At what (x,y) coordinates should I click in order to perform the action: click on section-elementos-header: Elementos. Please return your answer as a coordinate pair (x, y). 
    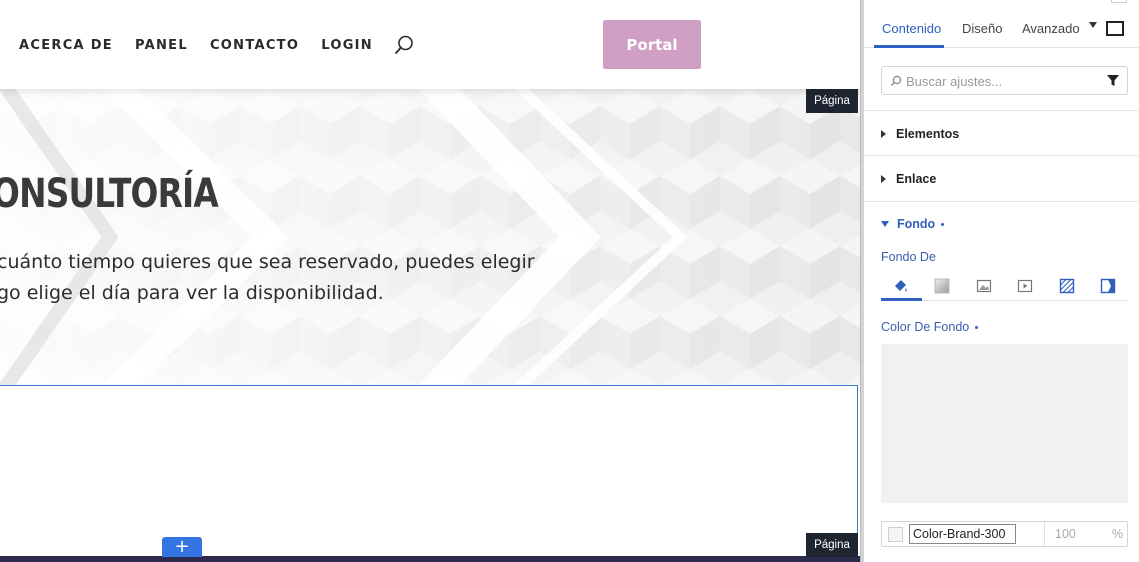
    Looking at the image, I should click on (920, 134).